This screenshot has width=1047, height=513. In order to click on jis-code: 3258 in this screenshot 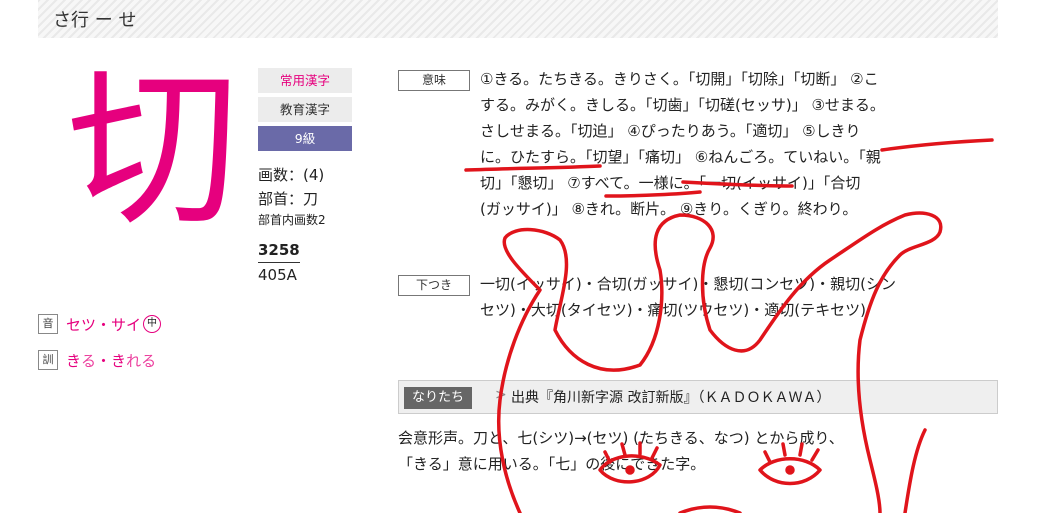, I will do `click(279, 251)`.